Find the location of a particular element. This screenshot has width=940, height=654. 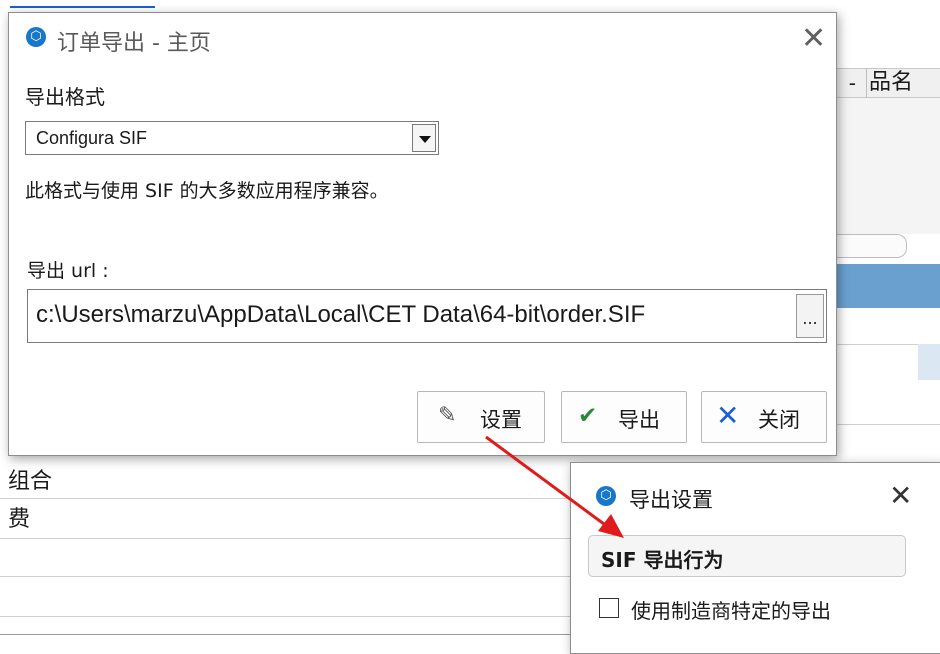

export-format-select: Configura SIF is located at coordinates (232, 138).